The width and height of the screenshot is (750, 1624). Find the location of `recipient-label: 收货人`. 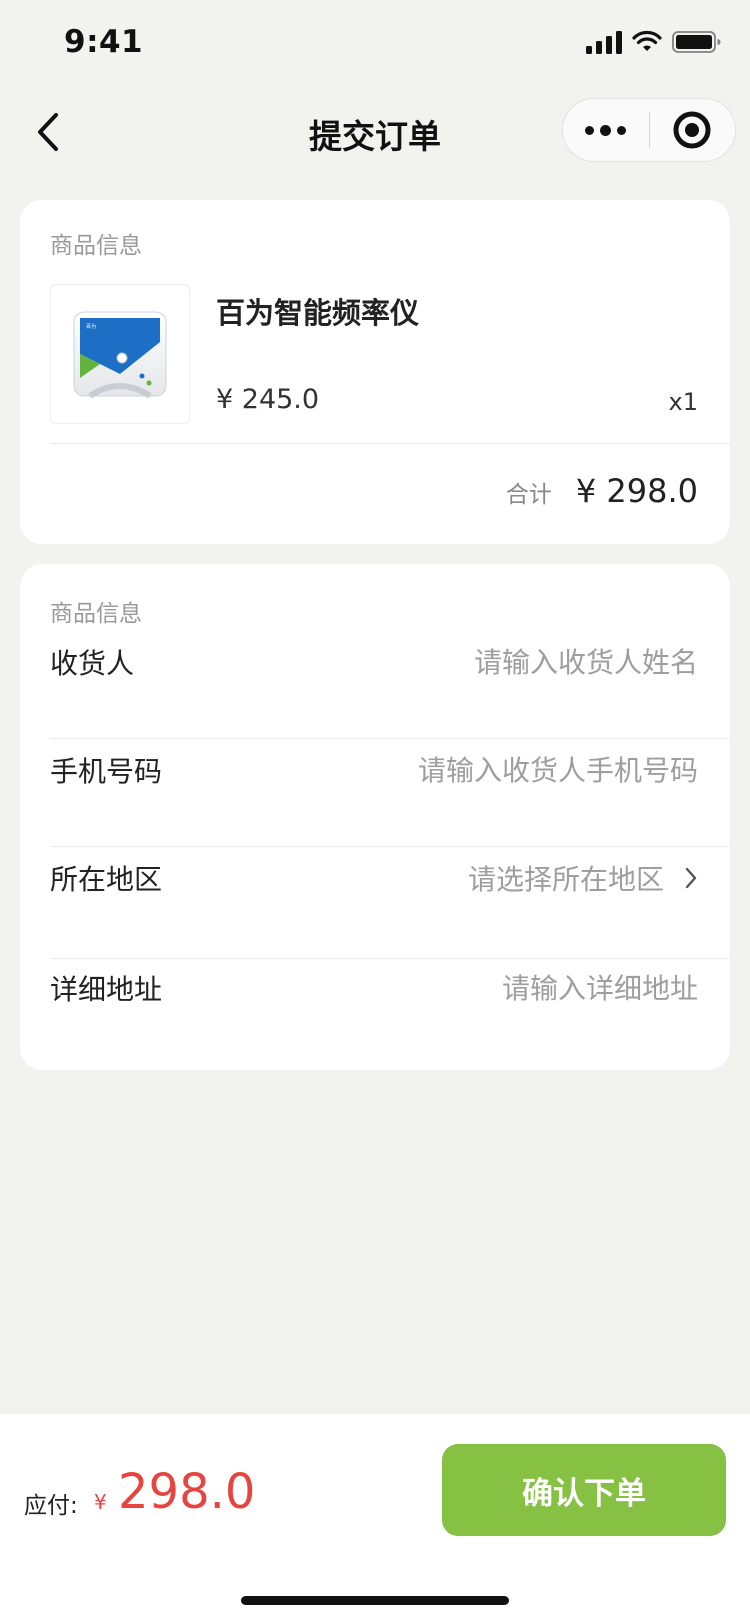

recipient-label: 收货人 is located at coordinates (92, 663).